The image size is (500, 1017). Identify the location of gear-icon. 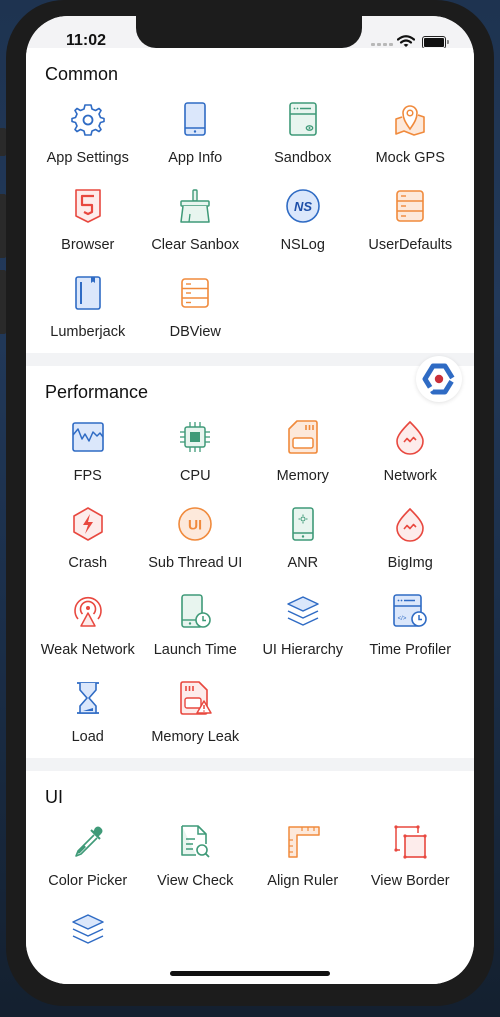
(88, 119).